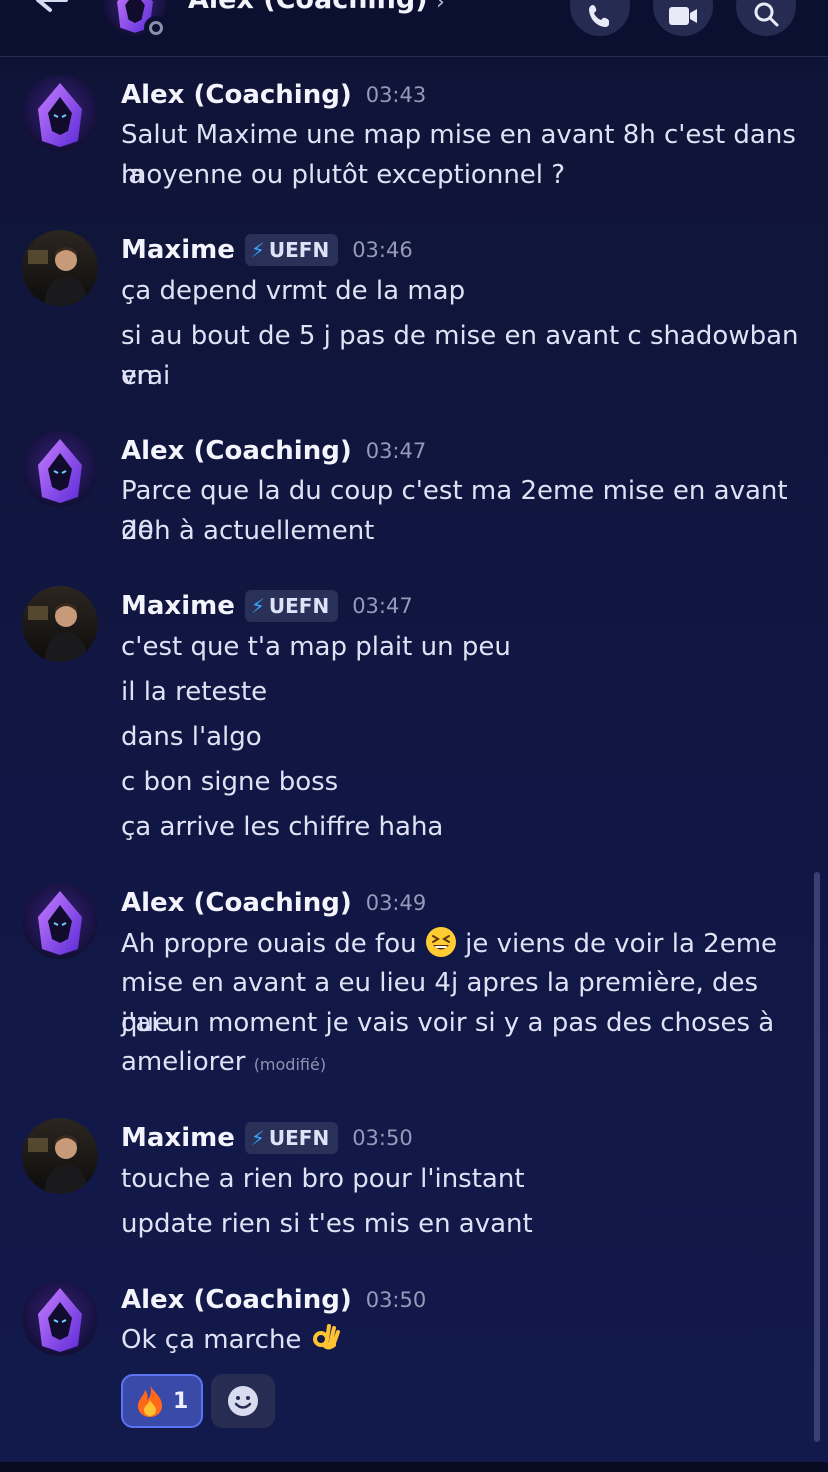 The image size is (828, 1472). Describe the element at coordinates (150, 1401) in the screenshot. I see `fire-emoji-icon` at that location.